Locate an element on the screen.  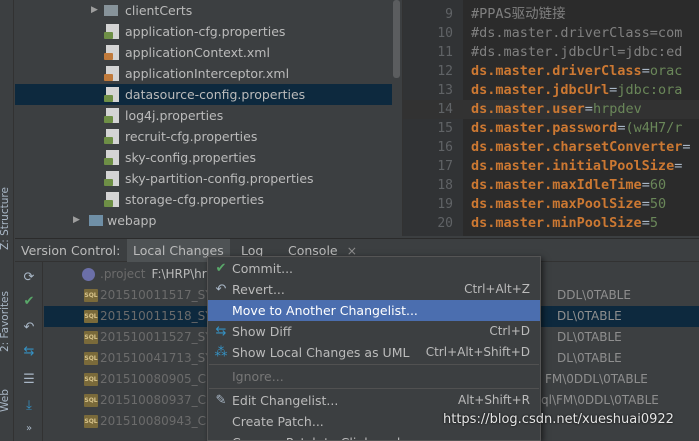
menu-item-edit-changelist: ✎ Edit Changelist... Alt+Shift+R is located at coordinates (374, 400).